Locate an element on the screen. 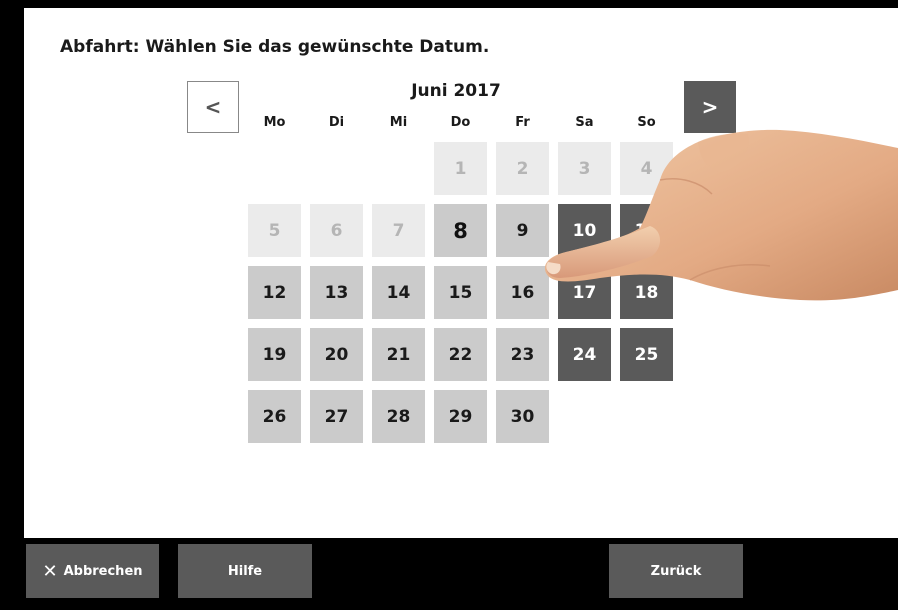  day-cell: 13 is located at coordinates (336, 292).